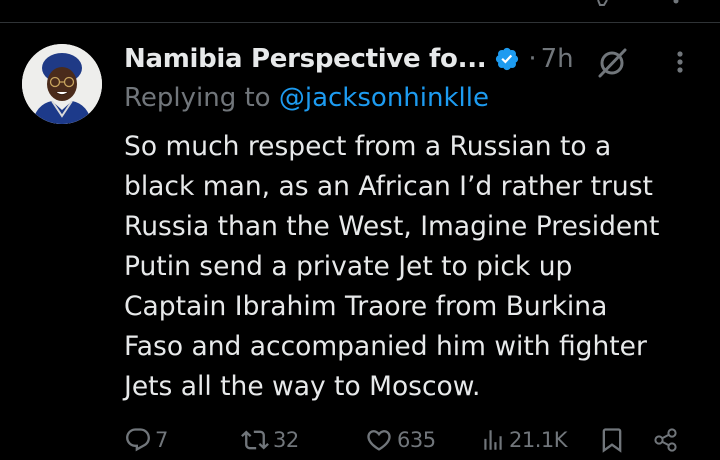  What do you see at coordinates (680, 62) in the screenshot?
I see `more-options-icon` at bounding box center [680, 62].